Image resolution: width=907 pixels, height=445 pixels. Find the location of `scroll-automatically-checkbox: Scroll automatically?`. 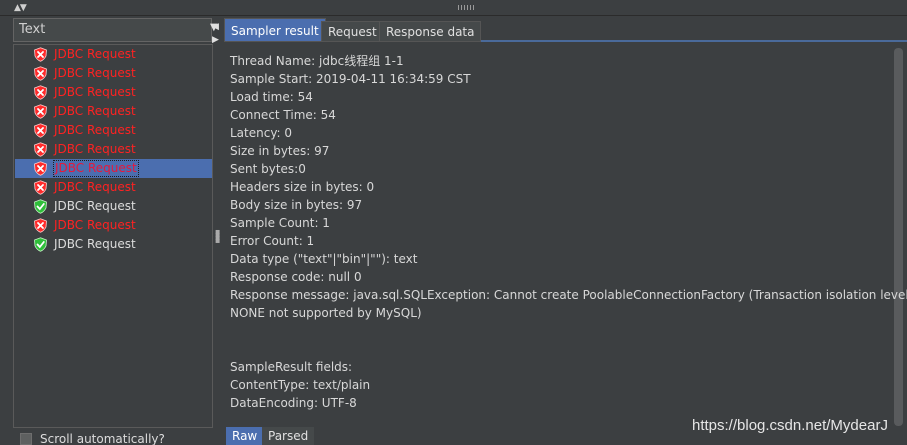

scroll-automatically-checkbox: Scroll automatically? is located at coordinates (92, 438).